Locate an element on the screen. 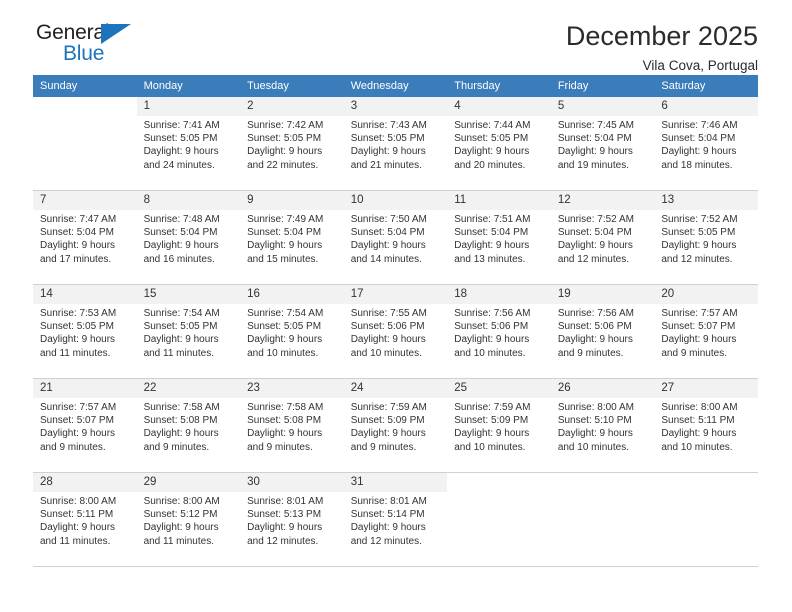 This screenshot has width=792, height=612. daylight-text-line2: and 18 minutes. is located at coordinates (697, 165).